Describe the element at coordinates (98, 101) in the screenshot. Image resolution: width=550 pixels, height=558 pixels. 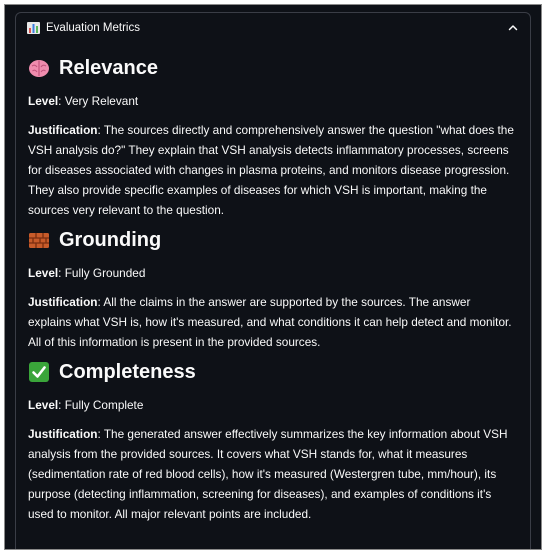
I see `level-value: : Very Relevant` at that location.